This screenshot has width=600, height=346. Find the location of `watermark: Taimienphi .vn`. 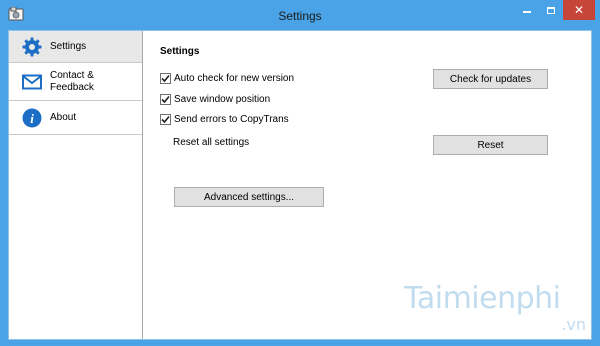

watermark: Taimienphi .vn is located at coordinates (499, 311).